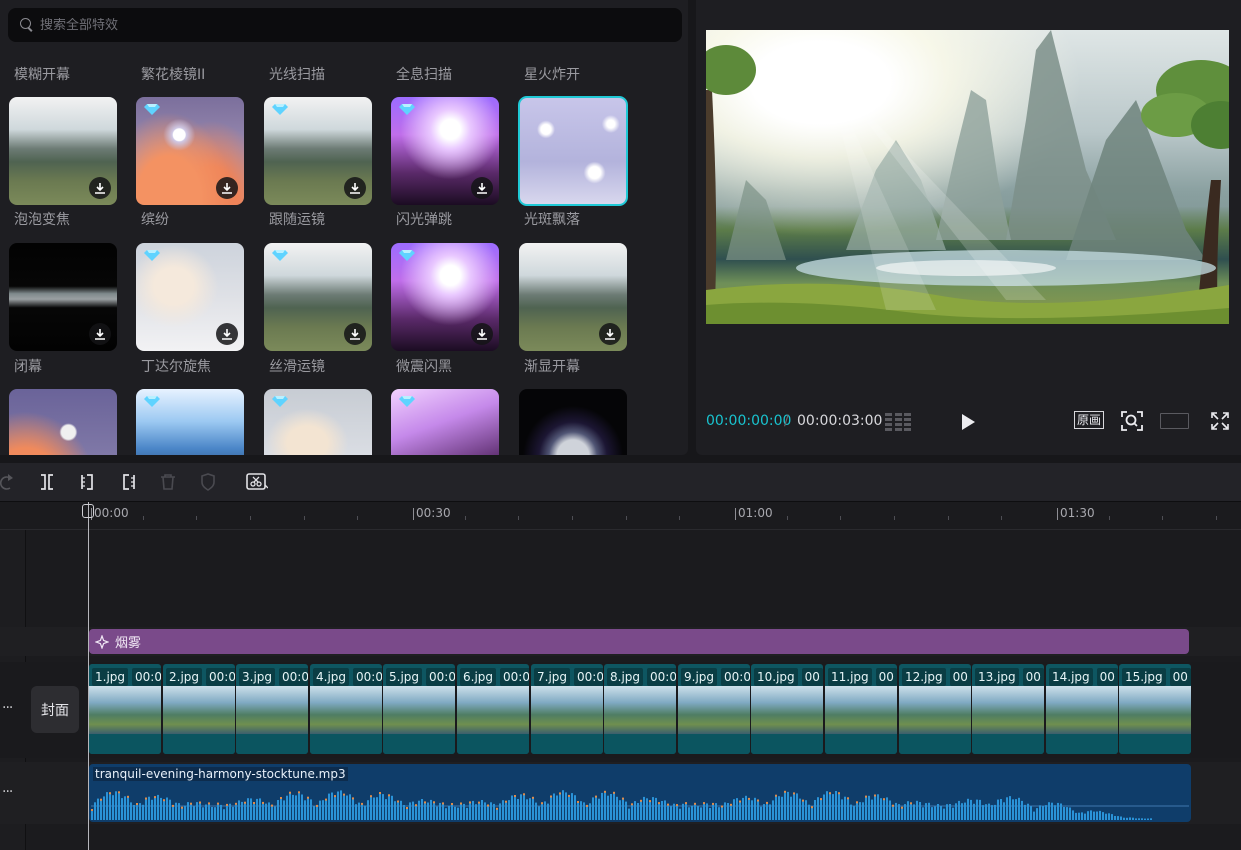 This screenshot has width=1241, height=850. I want to click on playhead-handle, so click(88, 511).